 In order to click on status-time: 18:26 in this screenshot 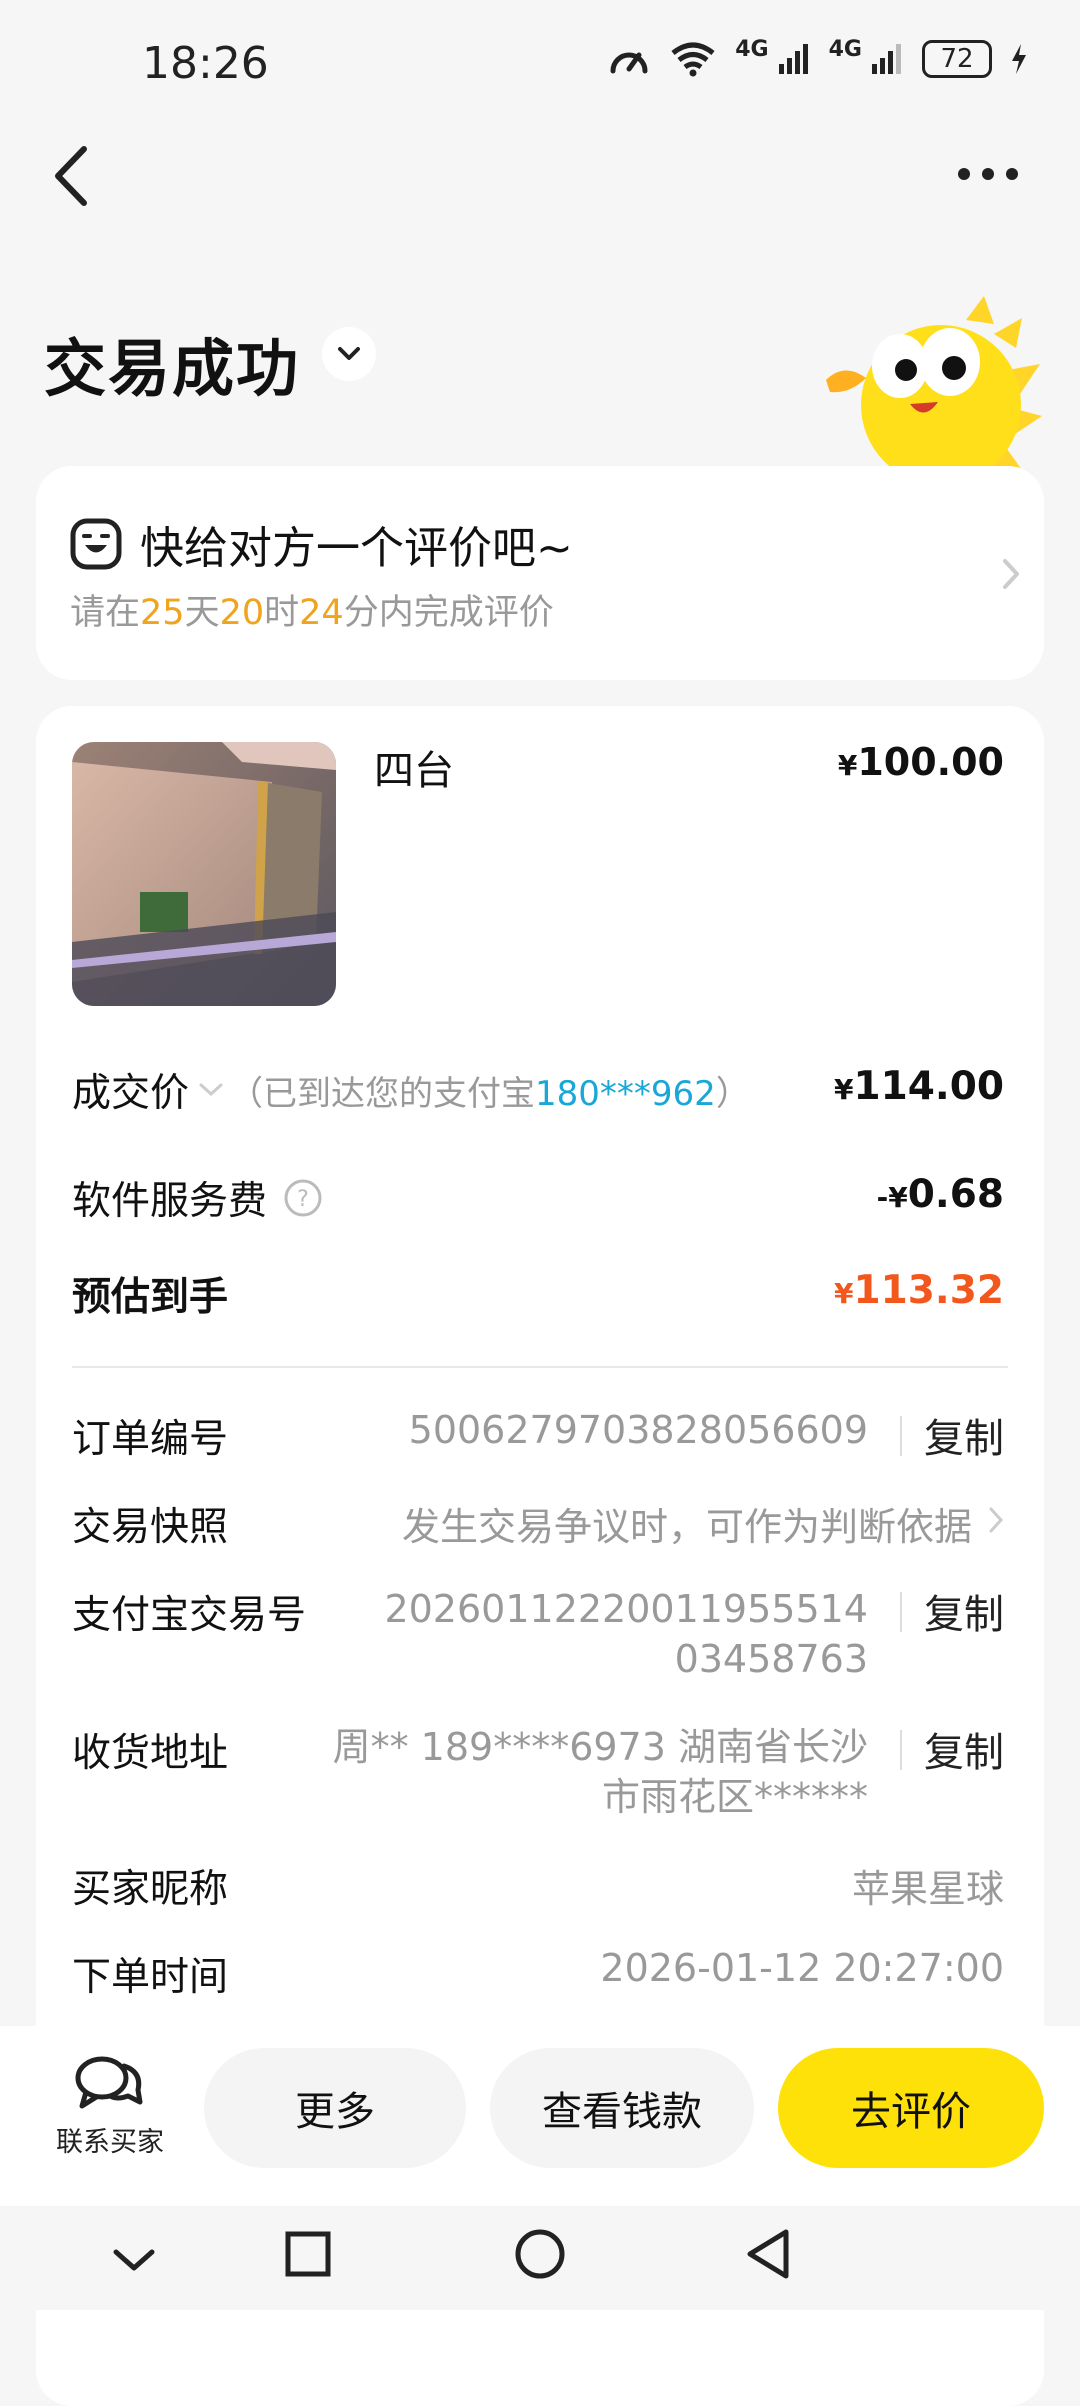, I will do `click(205, 63)`.